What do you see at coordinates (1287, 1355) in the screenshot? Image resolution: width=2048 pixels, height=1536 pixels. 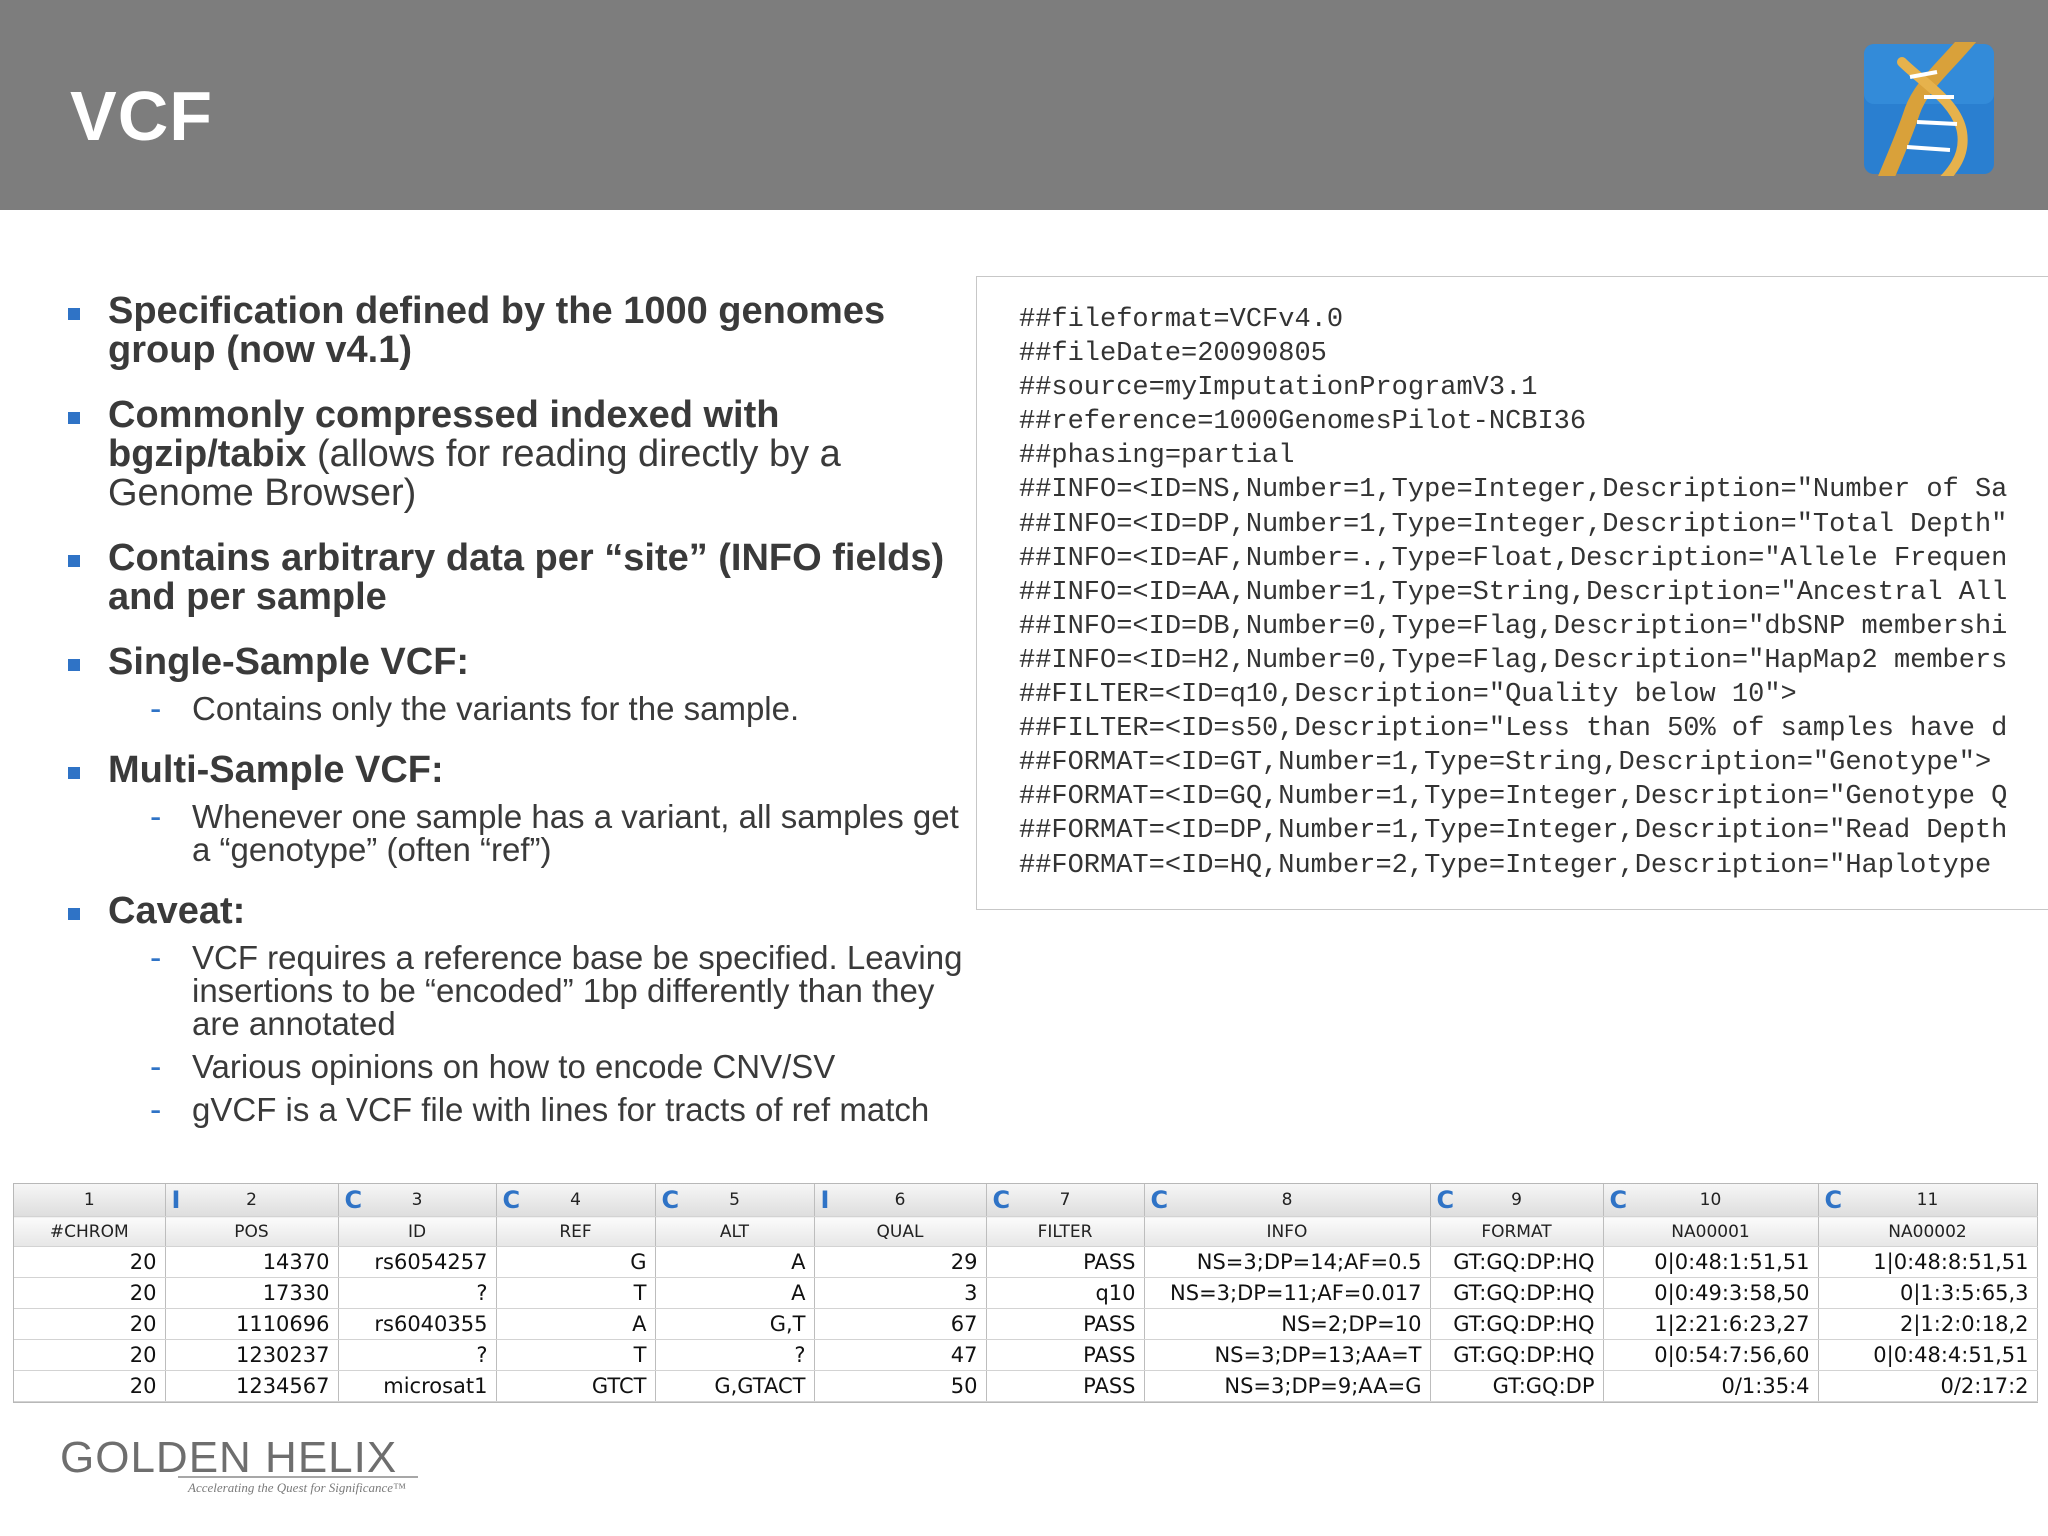 I see `table-cell: NS=3;DP=13;AA=T` at bounding box center [1287, 1355].